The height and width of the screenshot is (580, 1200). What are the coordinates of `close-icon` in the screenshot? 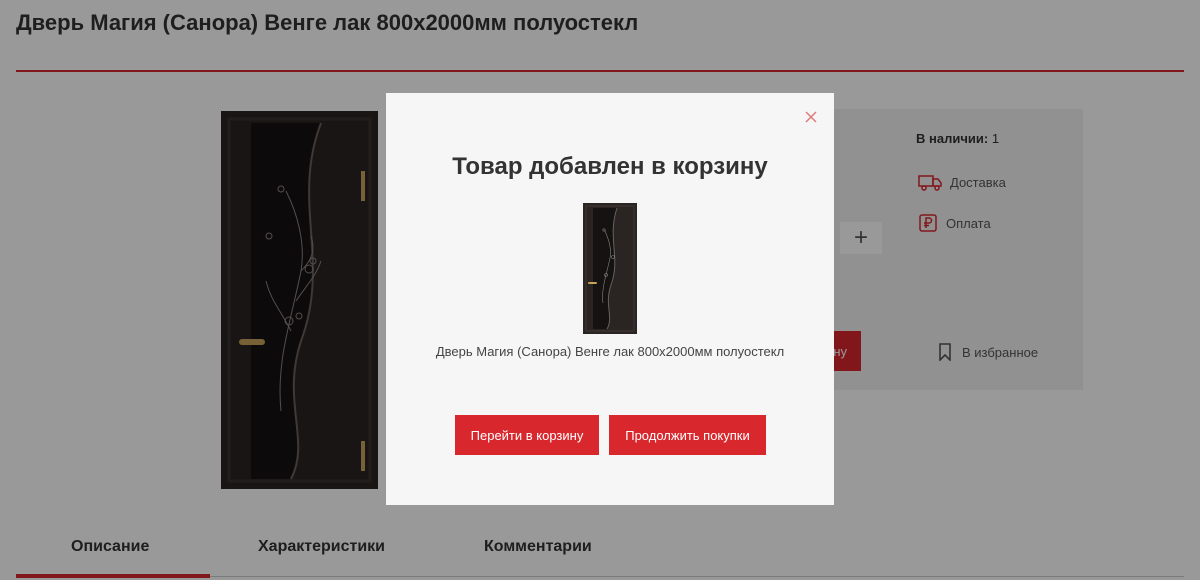 It's located at (811, 117).